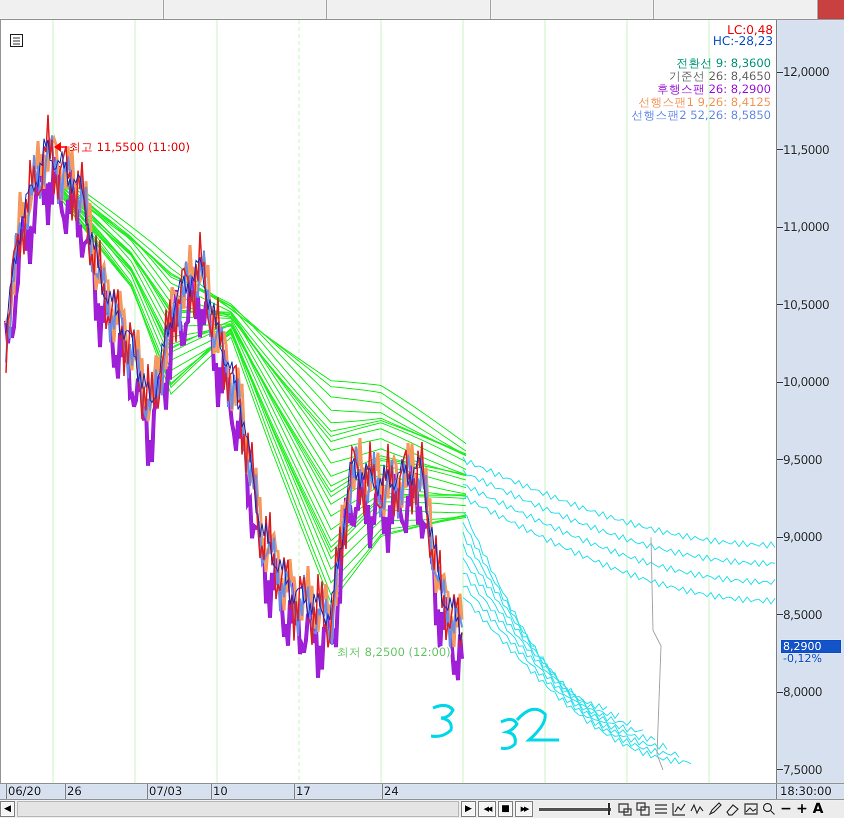 The height and width of the screenshot is (818, 844). Describe the element at coordinates (806, 72) in the screenshot. I see `axis-label: 12,0000` at that location.